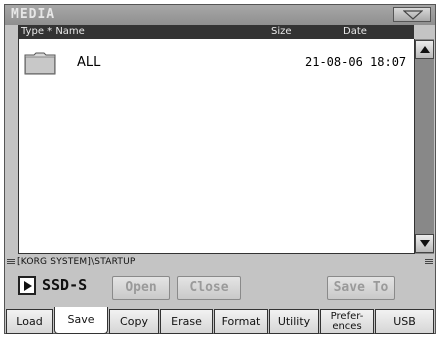 This screenshot has height=338, width=440. What do you see at coordinates (424, 146) in the screenshot?
I see `scrollbar` at bounding box center [424, 146].